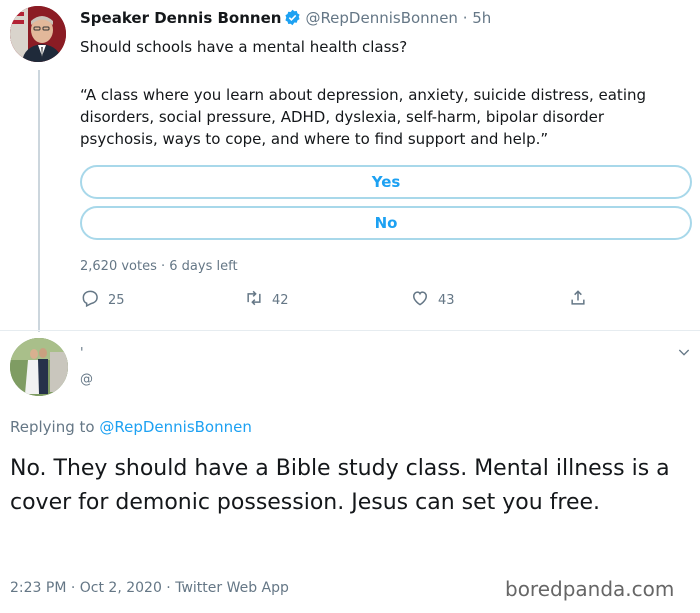 This screenshot has width=700, height=613. I want to click on poll-option-yes: Yes, so click(386, 182).